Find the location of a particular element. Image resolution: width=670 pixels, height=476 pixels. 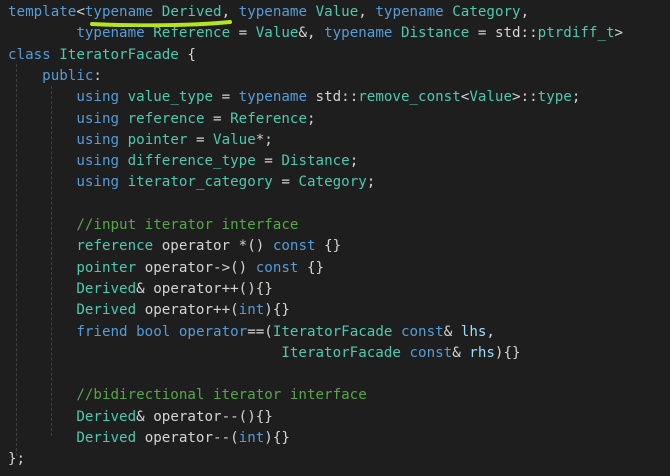

code-token: { is located at coordinates (187, 54).